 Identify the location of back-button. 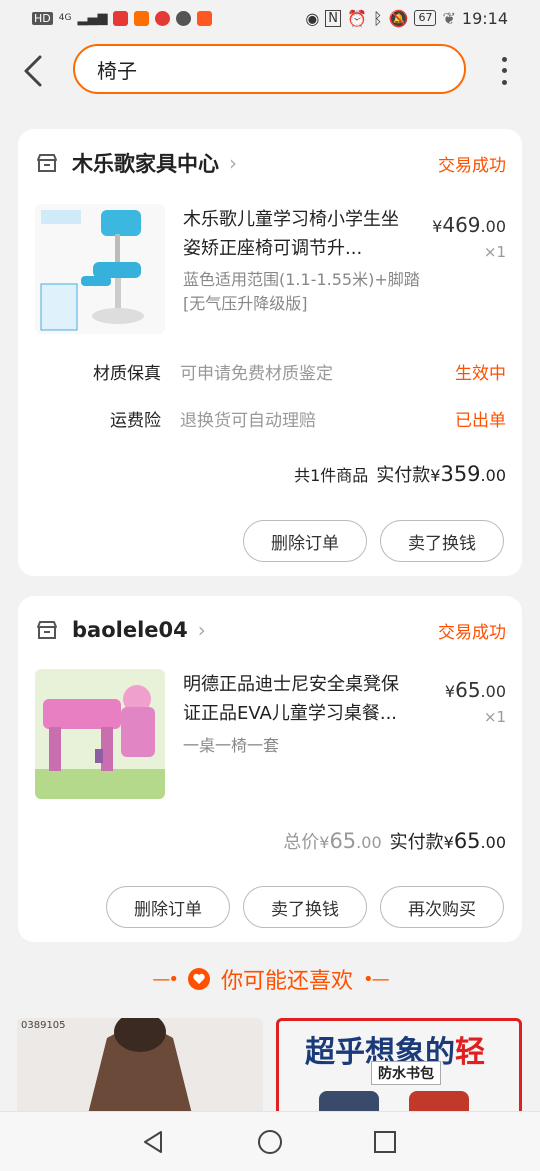
(35, 71).